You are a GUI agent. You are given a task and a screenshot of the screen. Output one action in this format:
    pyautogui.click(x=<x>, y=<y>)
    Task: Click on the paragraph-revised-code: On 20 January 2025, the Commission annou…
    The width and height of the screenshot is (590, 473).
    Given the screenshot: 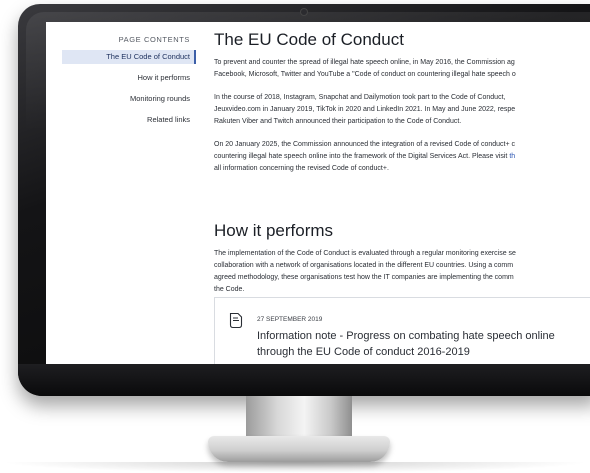 What is the action you would take?
    pyautogui.click(x=364, y=157)
    